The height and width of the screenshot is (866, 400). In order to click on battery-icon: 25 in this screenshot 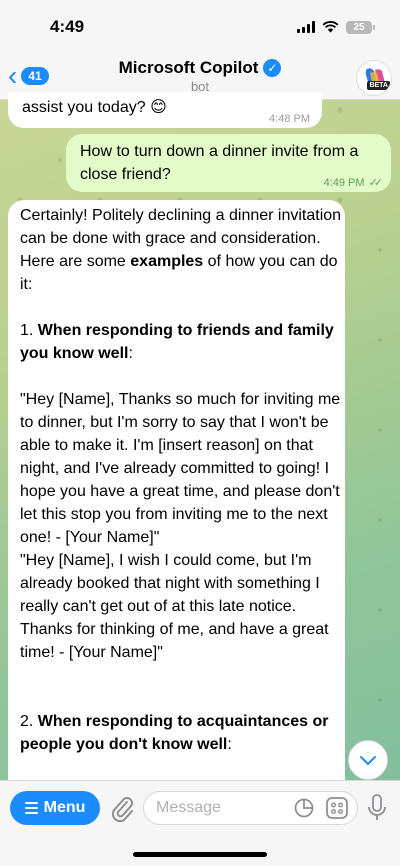, I will do `click(360, 27)`.